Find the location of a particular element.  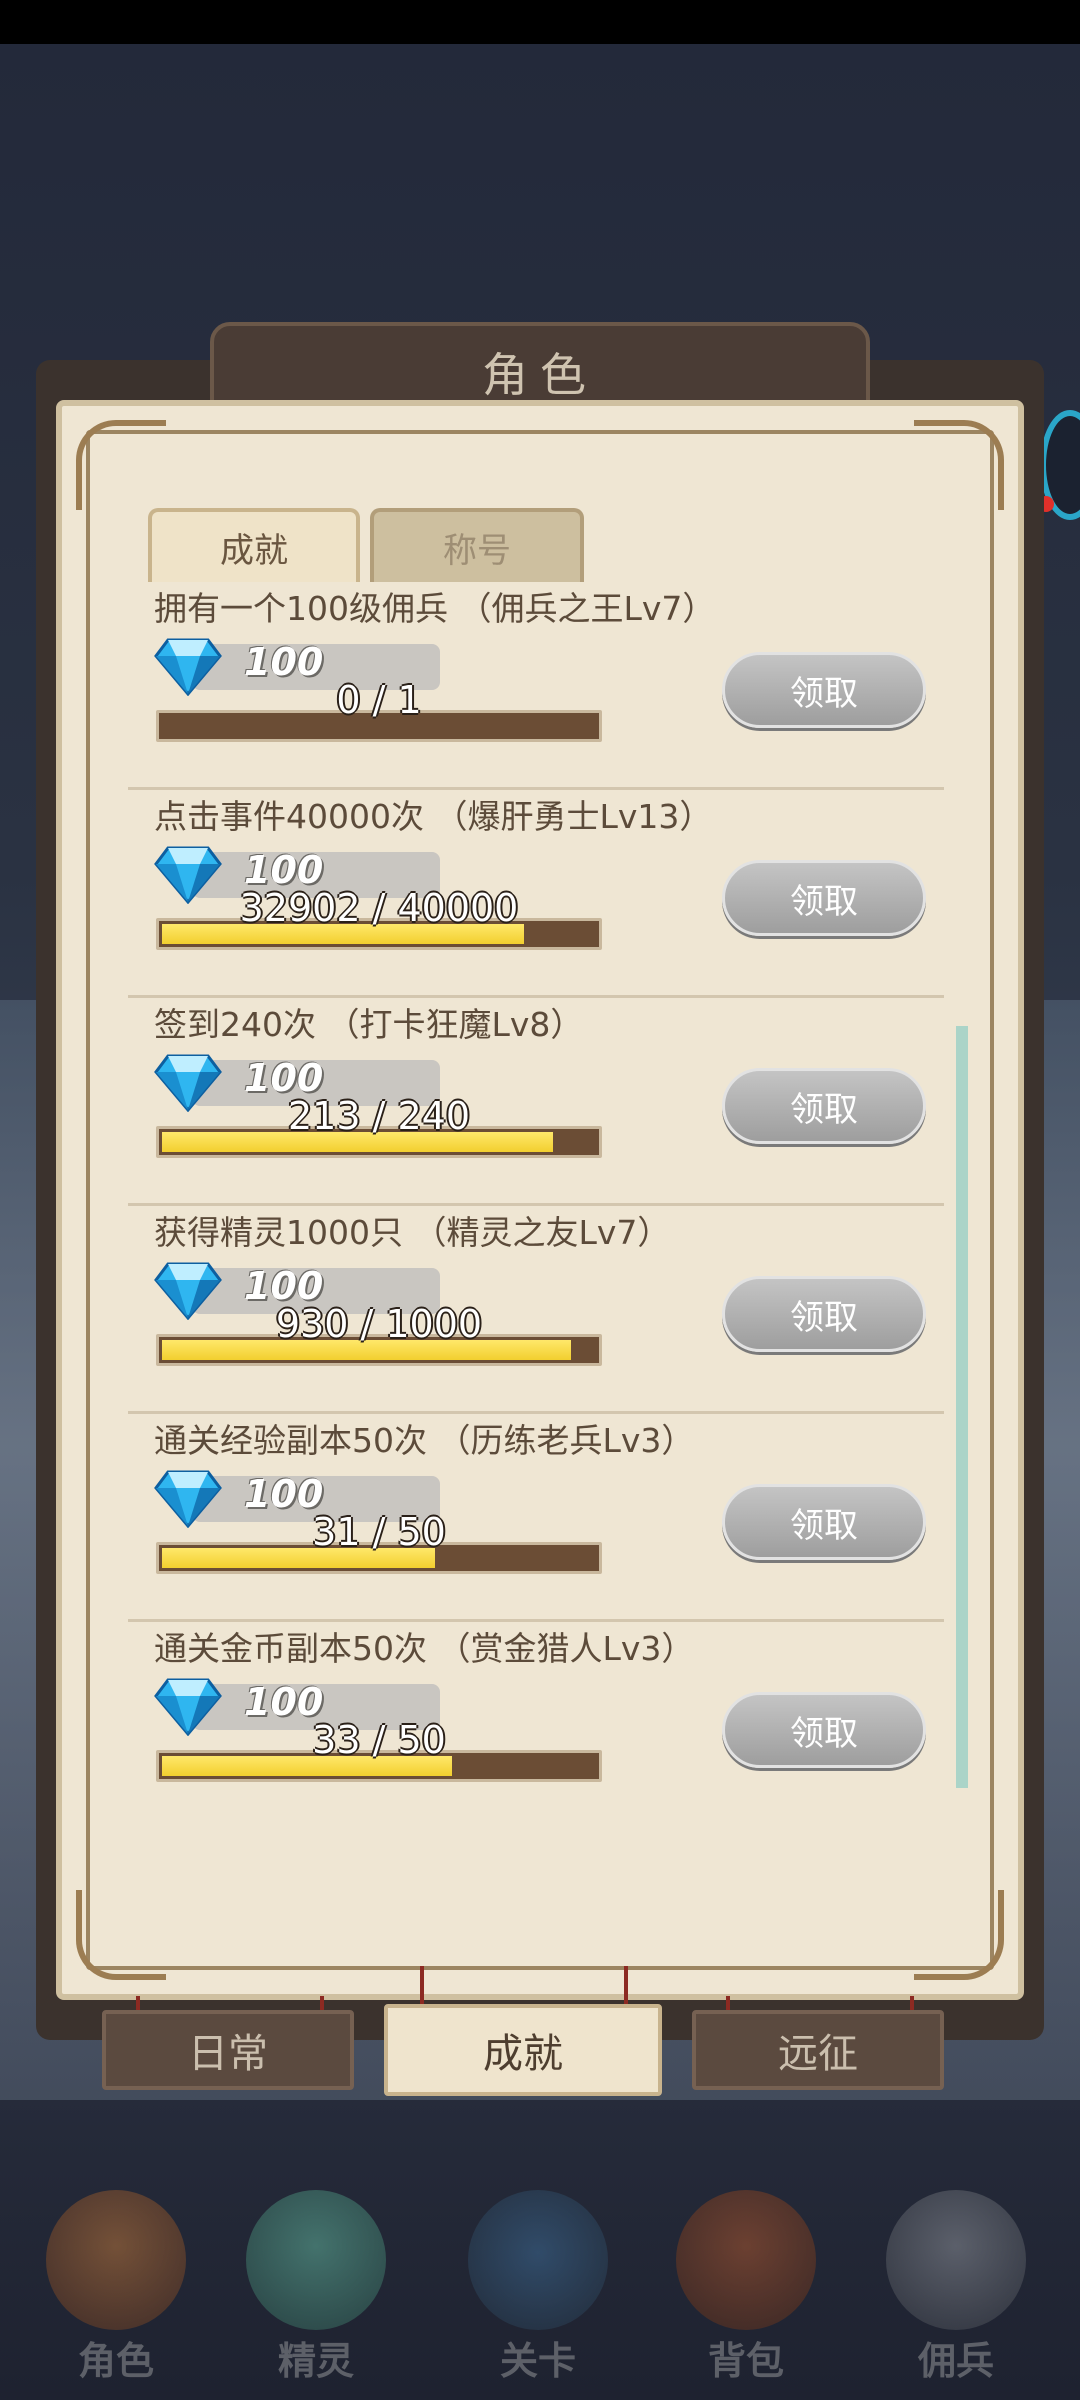

progress-text: 33 / 50 is located at coordinates (379, 1740).